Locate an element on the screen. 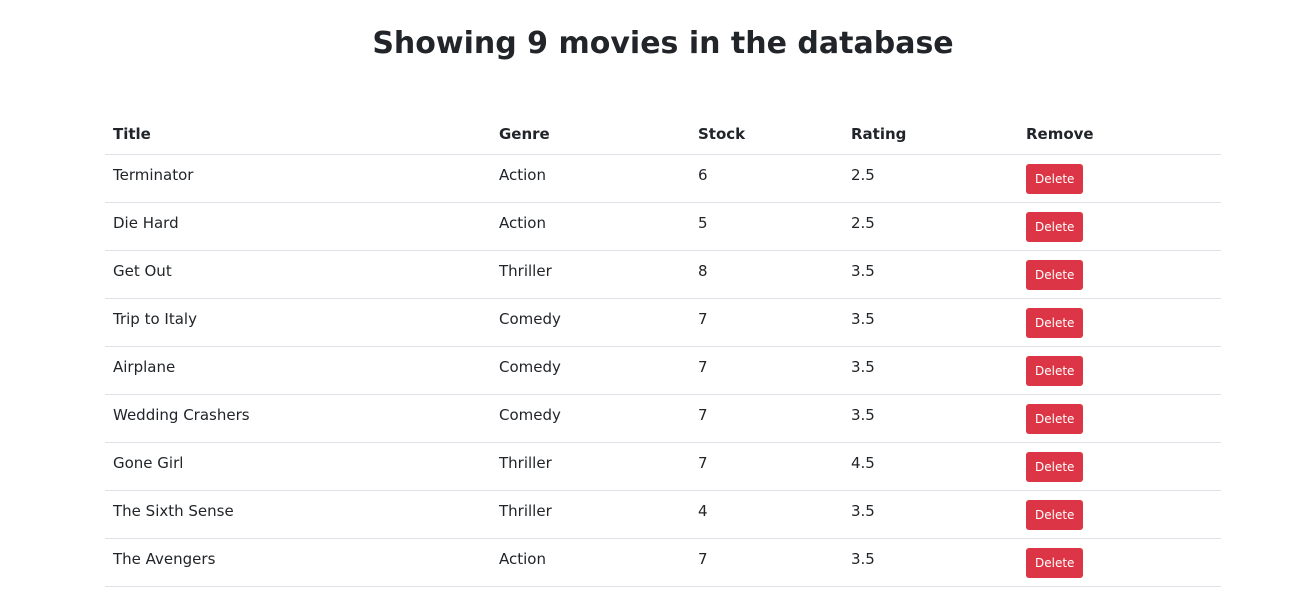 This screenshot has height=606, width=1315. cell-rating: 4.5 is located at coordinates (930, 466).